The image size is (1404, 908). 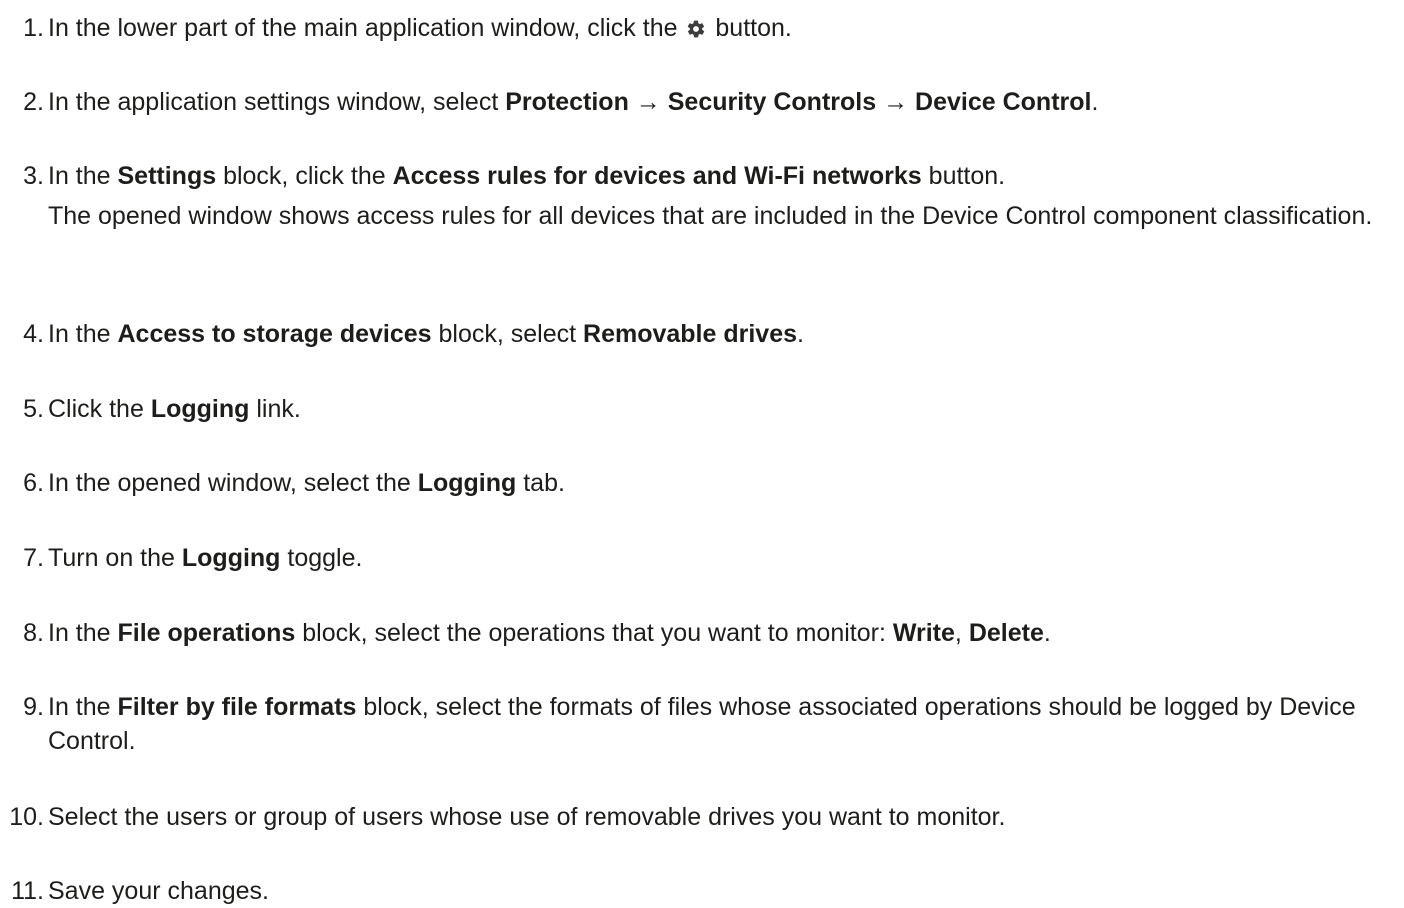 What do you see at coordinates (33, 633) in the screenshot?
I see `step-number: 8.` at bounding box center [33, 633].